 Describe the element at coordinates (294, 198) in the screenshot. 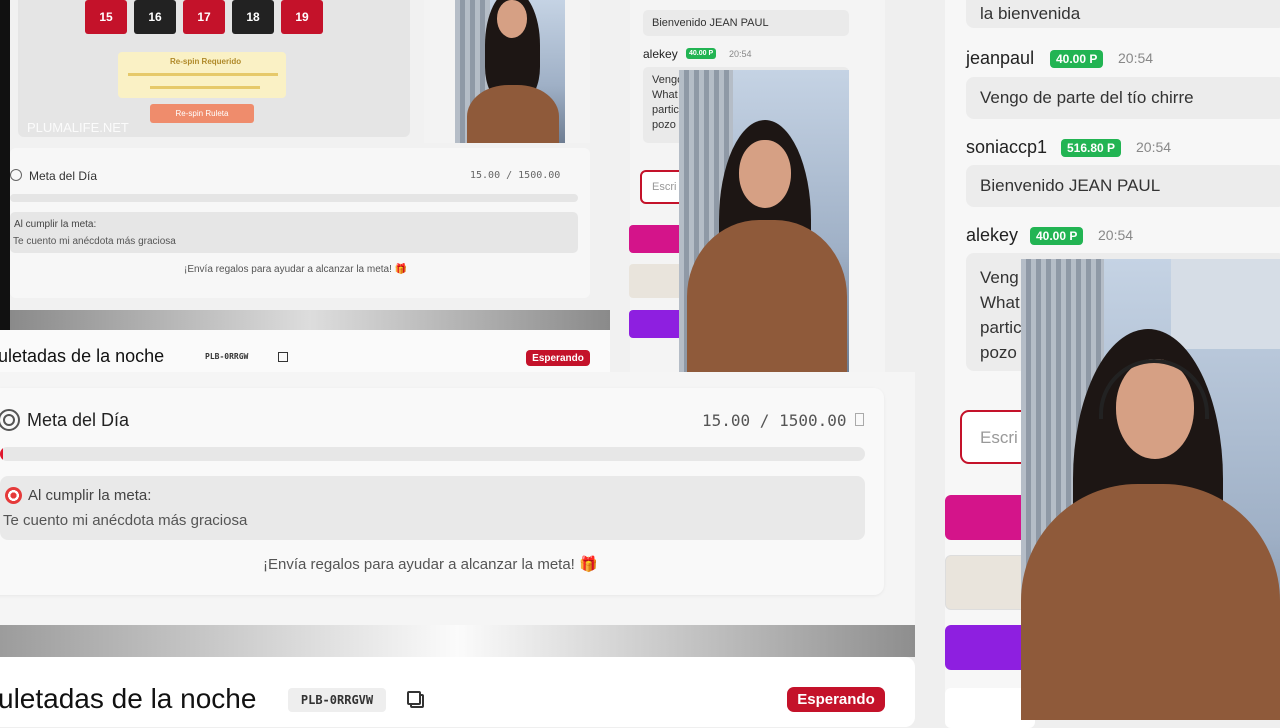

I see `embedded-progress-bar` at that location.